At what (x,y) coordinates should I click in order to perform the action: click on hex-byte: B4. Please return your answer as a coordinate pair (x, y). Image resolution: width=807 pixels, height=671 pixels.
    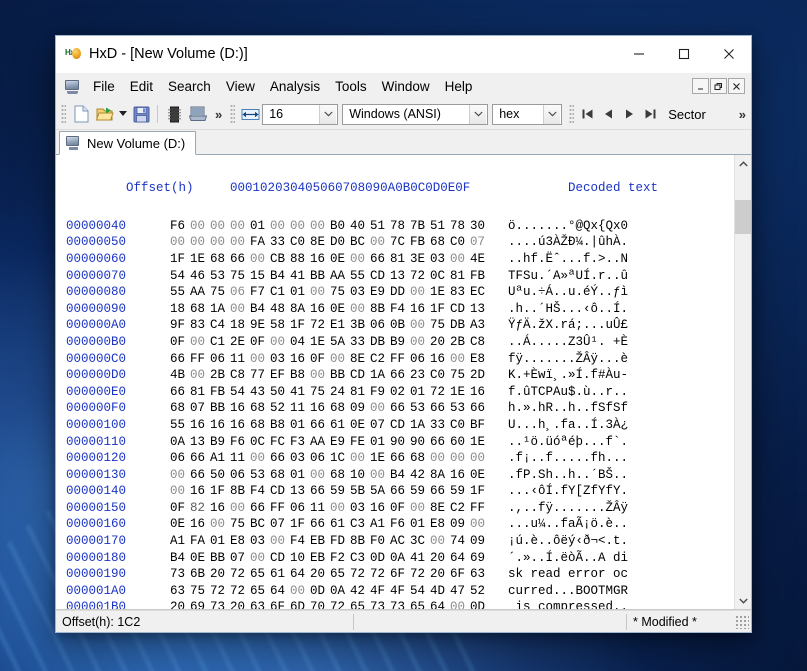
    Looking at the image, I should click on (260, 309).